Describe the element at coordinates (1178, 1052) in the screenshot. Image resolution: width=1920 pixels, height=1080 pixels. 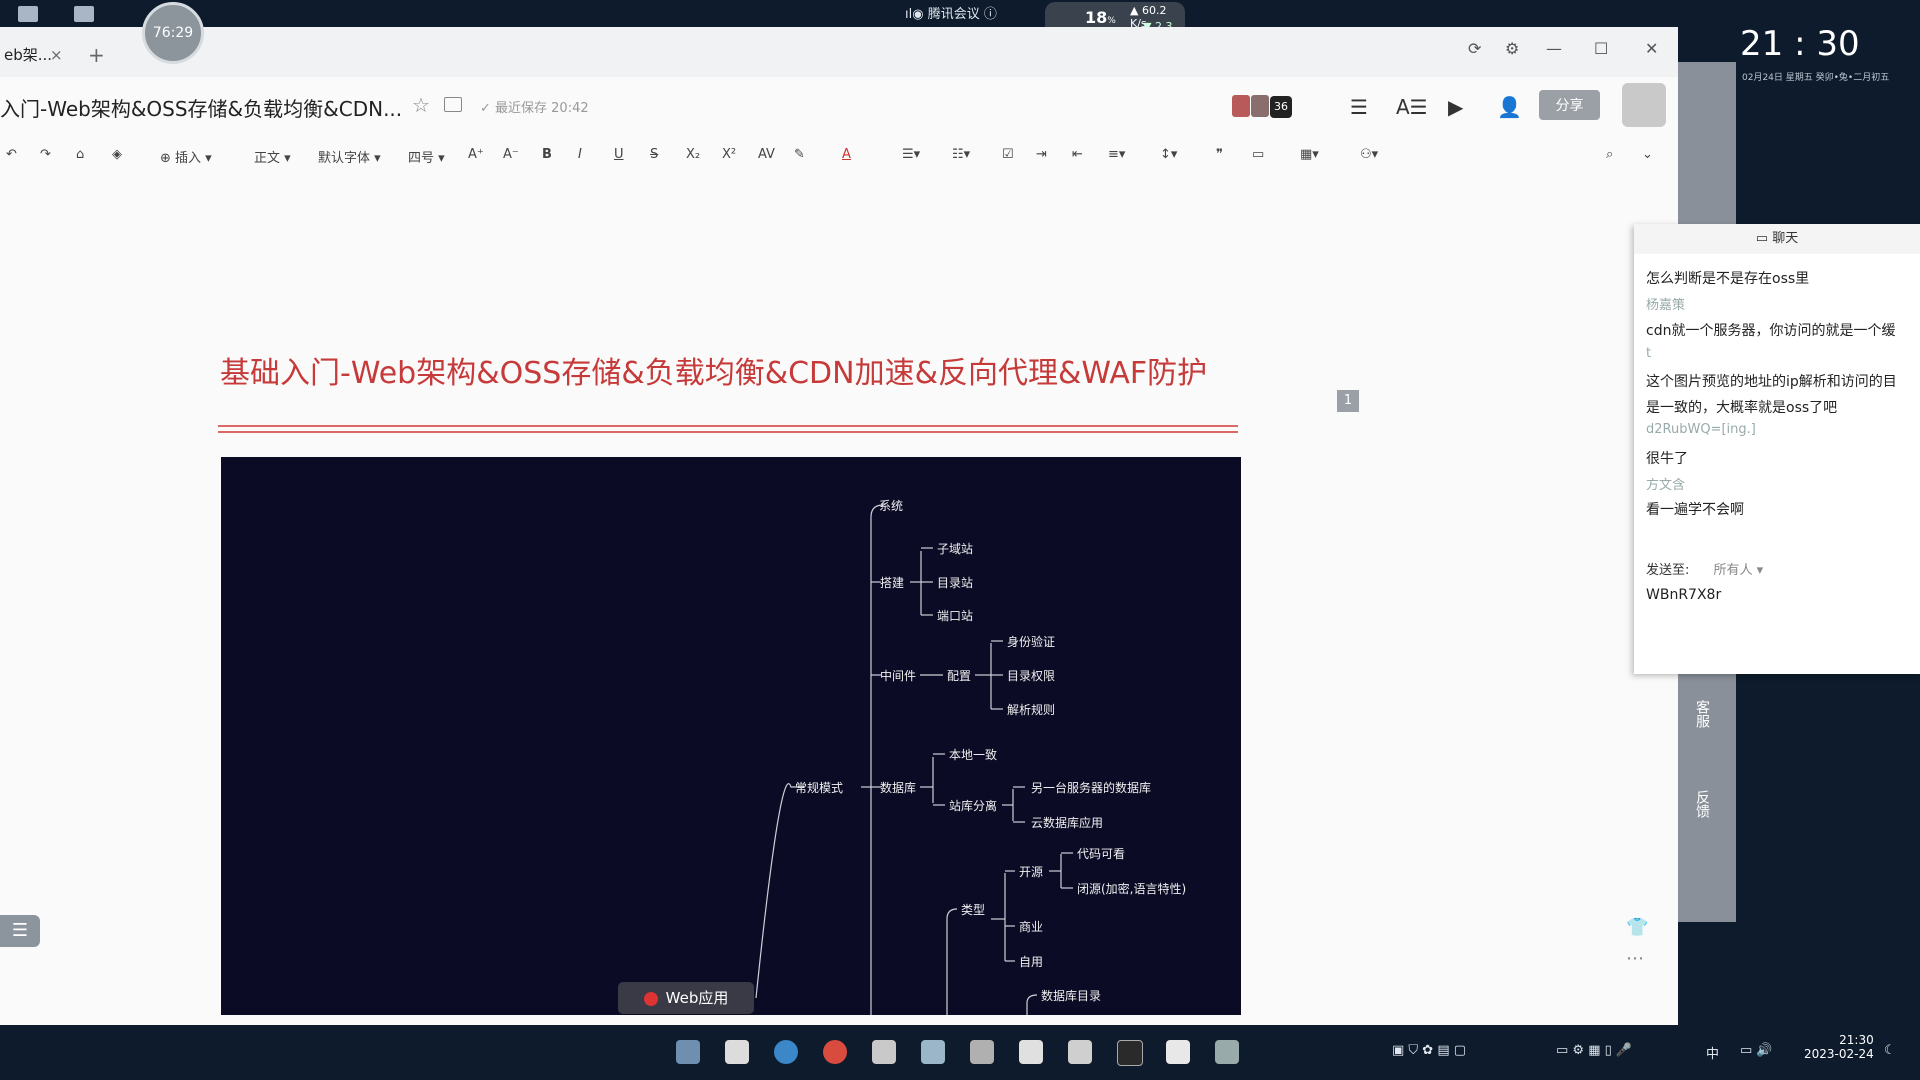
I see `document-icon` at that location.